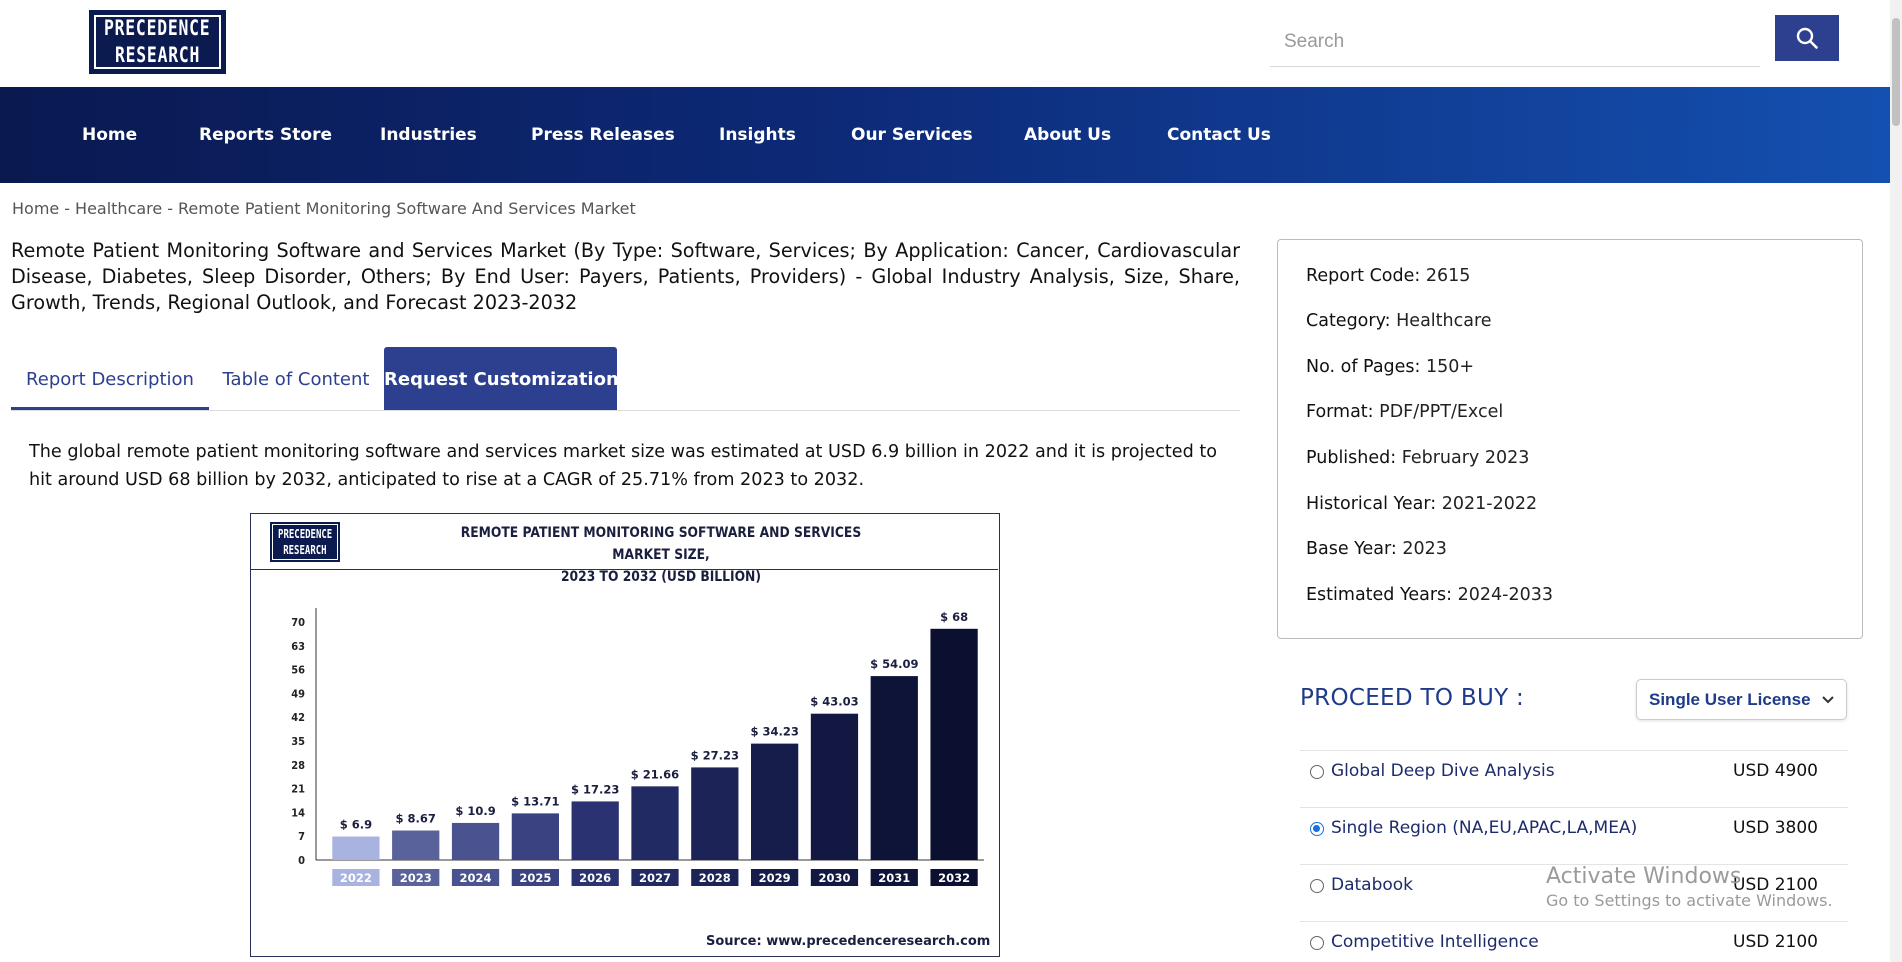  Describe the element at coordinates (298, 812) in the screenshot. I see `y-tick-label: 14` at that location.